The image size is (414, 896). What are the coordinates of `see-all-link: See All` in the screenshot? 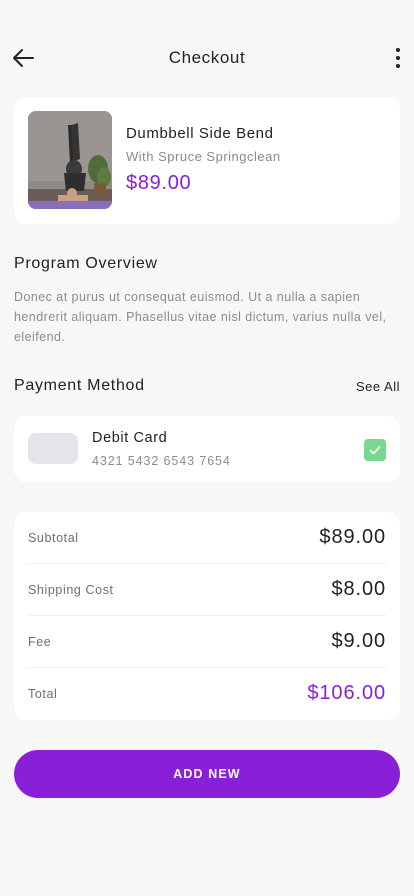 It's located at (378, 386).